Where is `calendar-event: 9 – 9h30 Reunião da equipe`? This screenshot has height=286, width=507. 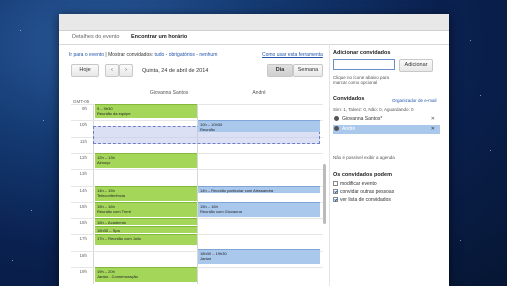
calendar-event: 9 – 9h30 Reunião da equipe is located at coordinates (146, 111).